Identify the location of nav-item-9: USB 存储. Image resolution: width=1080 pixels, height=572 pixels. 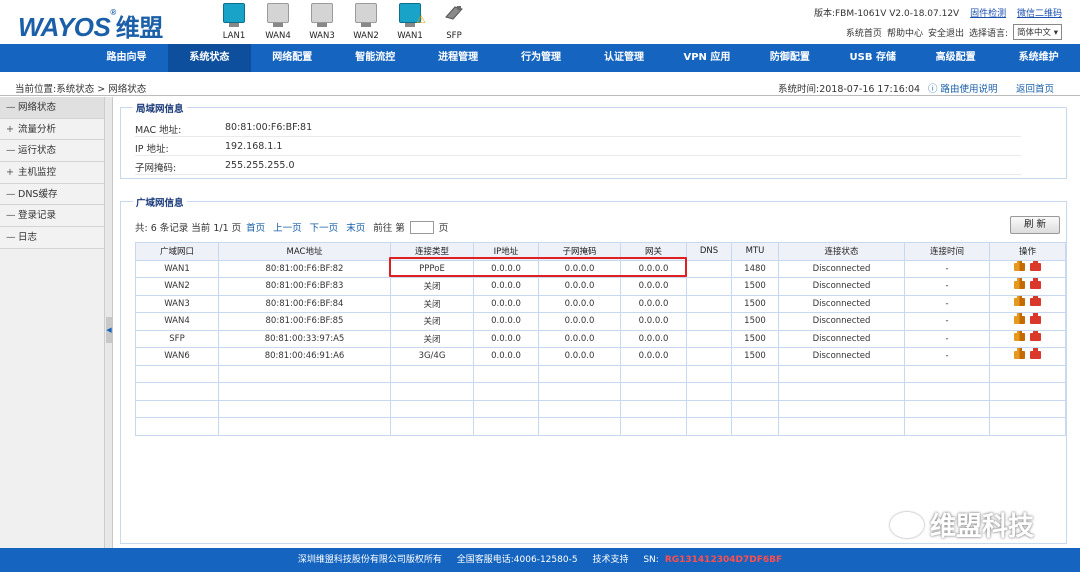
(872, 58).